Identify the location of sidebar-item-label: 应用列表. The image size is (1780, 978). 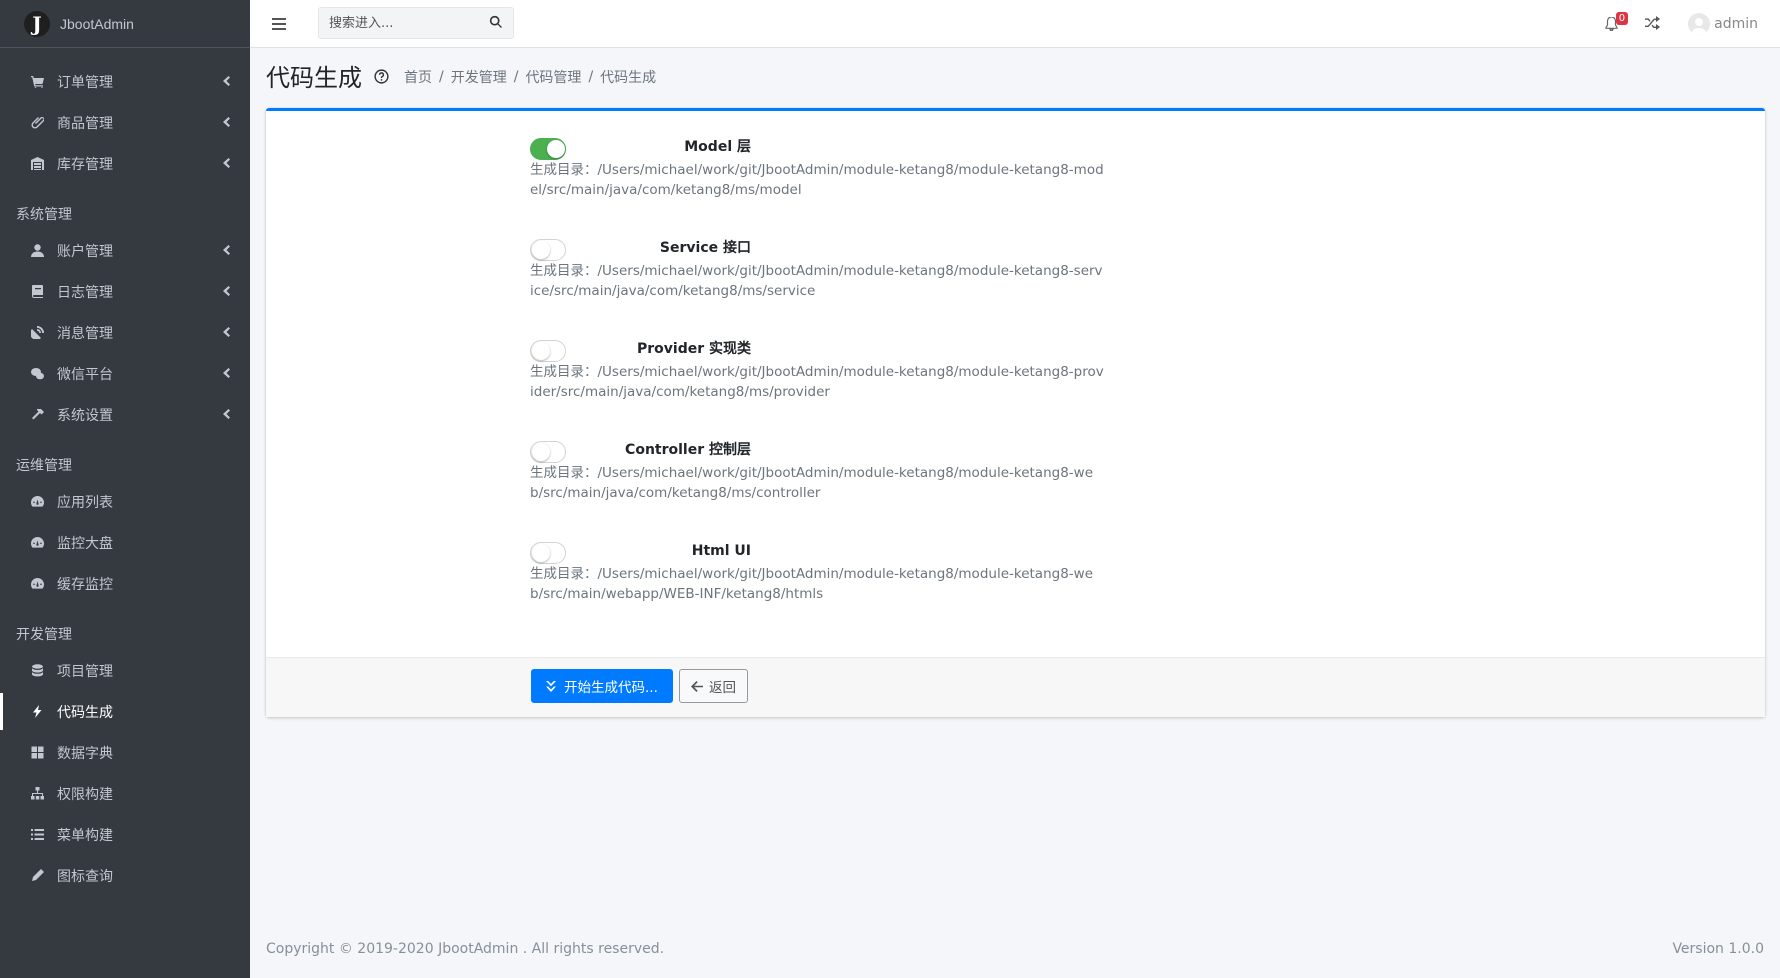
(85, 502).